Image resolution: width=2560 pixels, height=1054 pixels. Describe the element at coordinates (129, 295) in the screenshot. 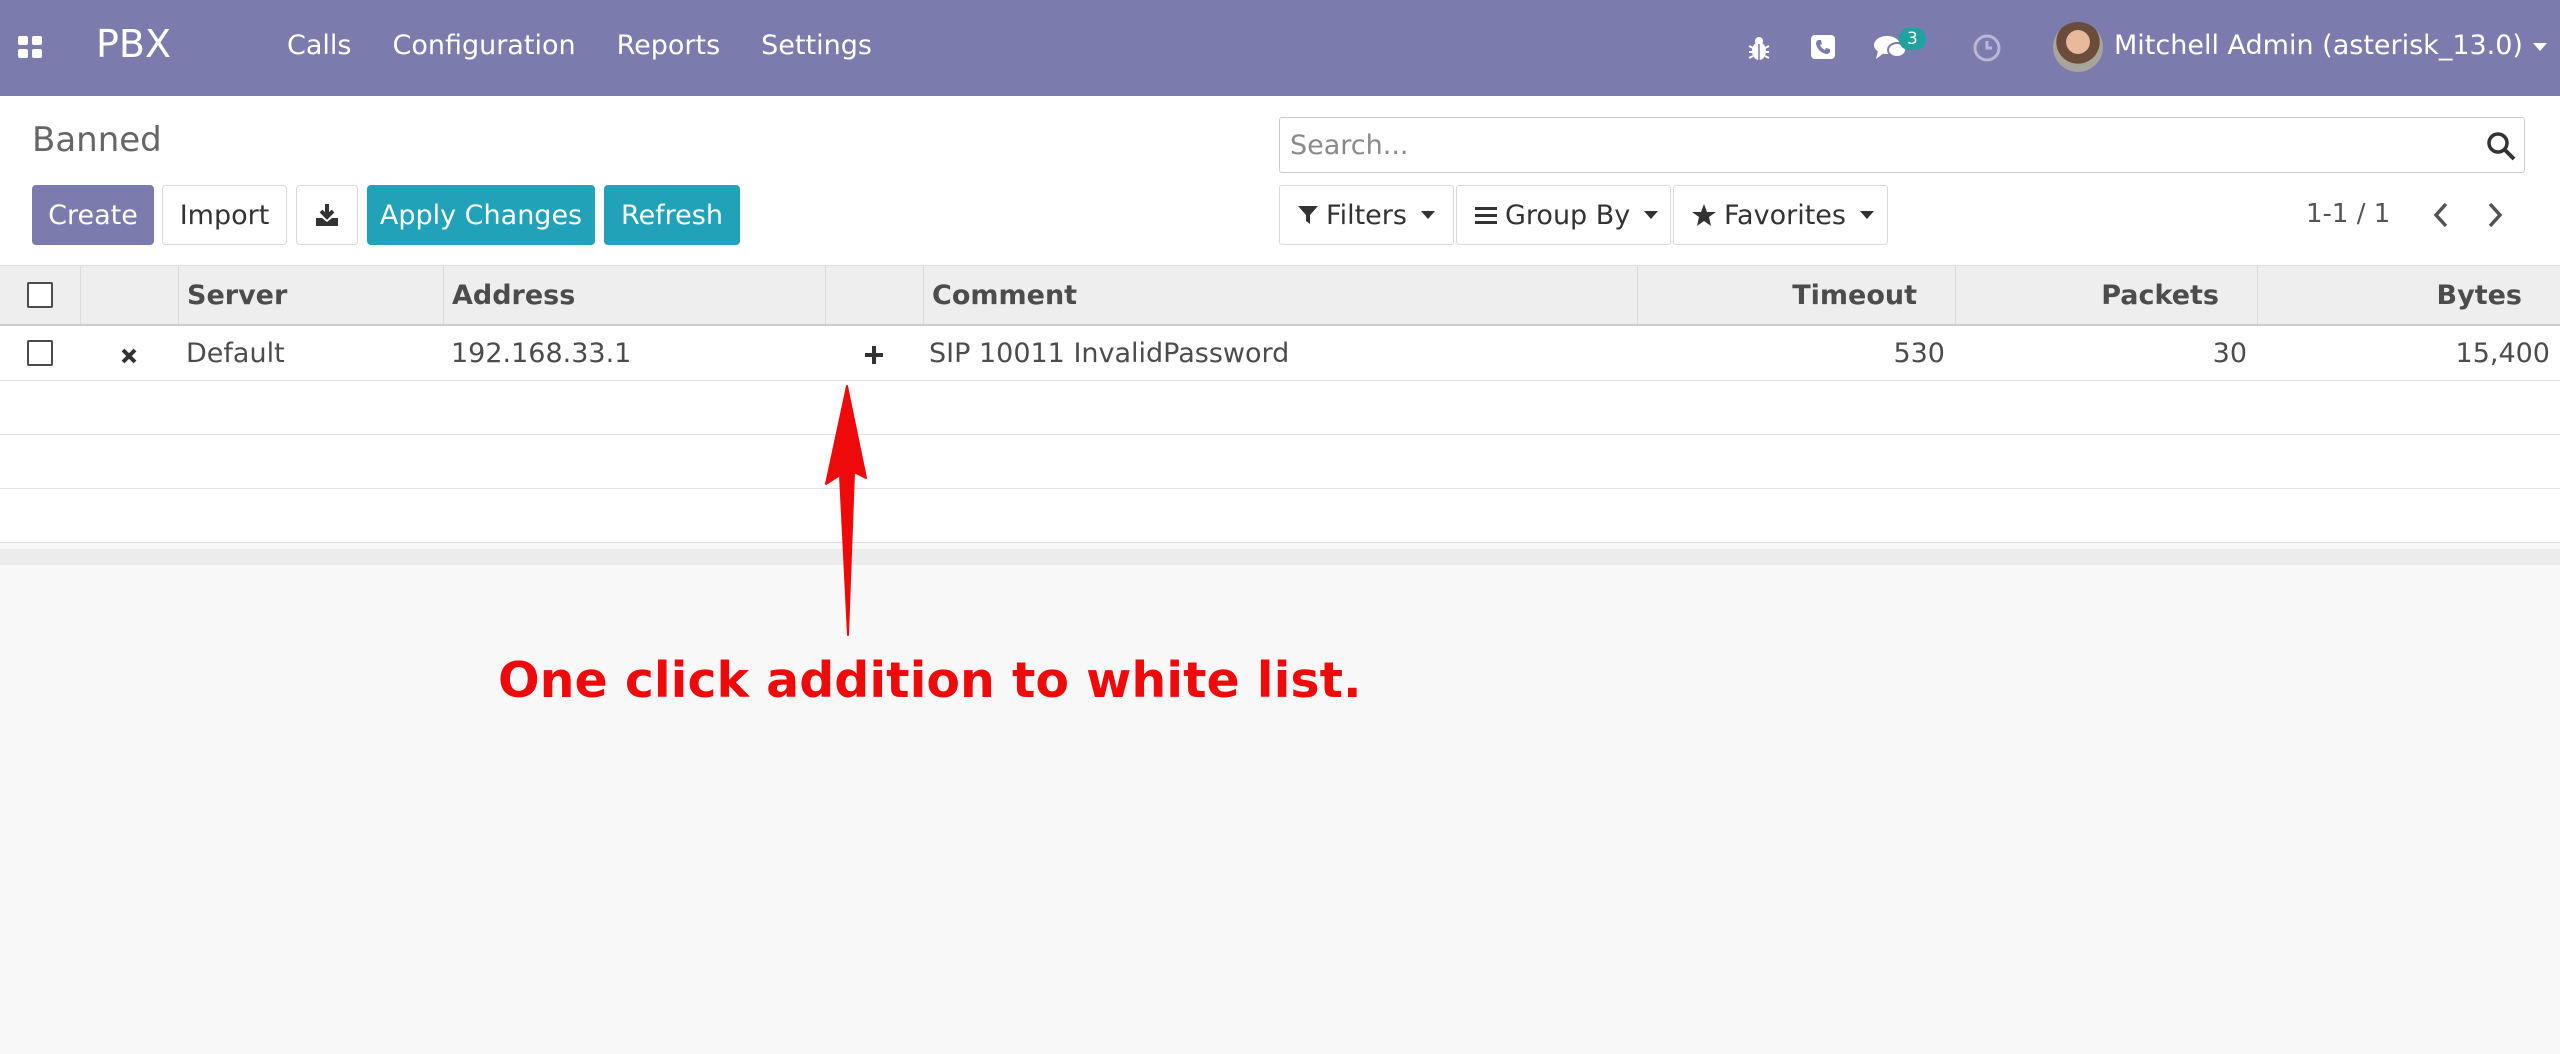

I see `header-blank-cell` at that location.